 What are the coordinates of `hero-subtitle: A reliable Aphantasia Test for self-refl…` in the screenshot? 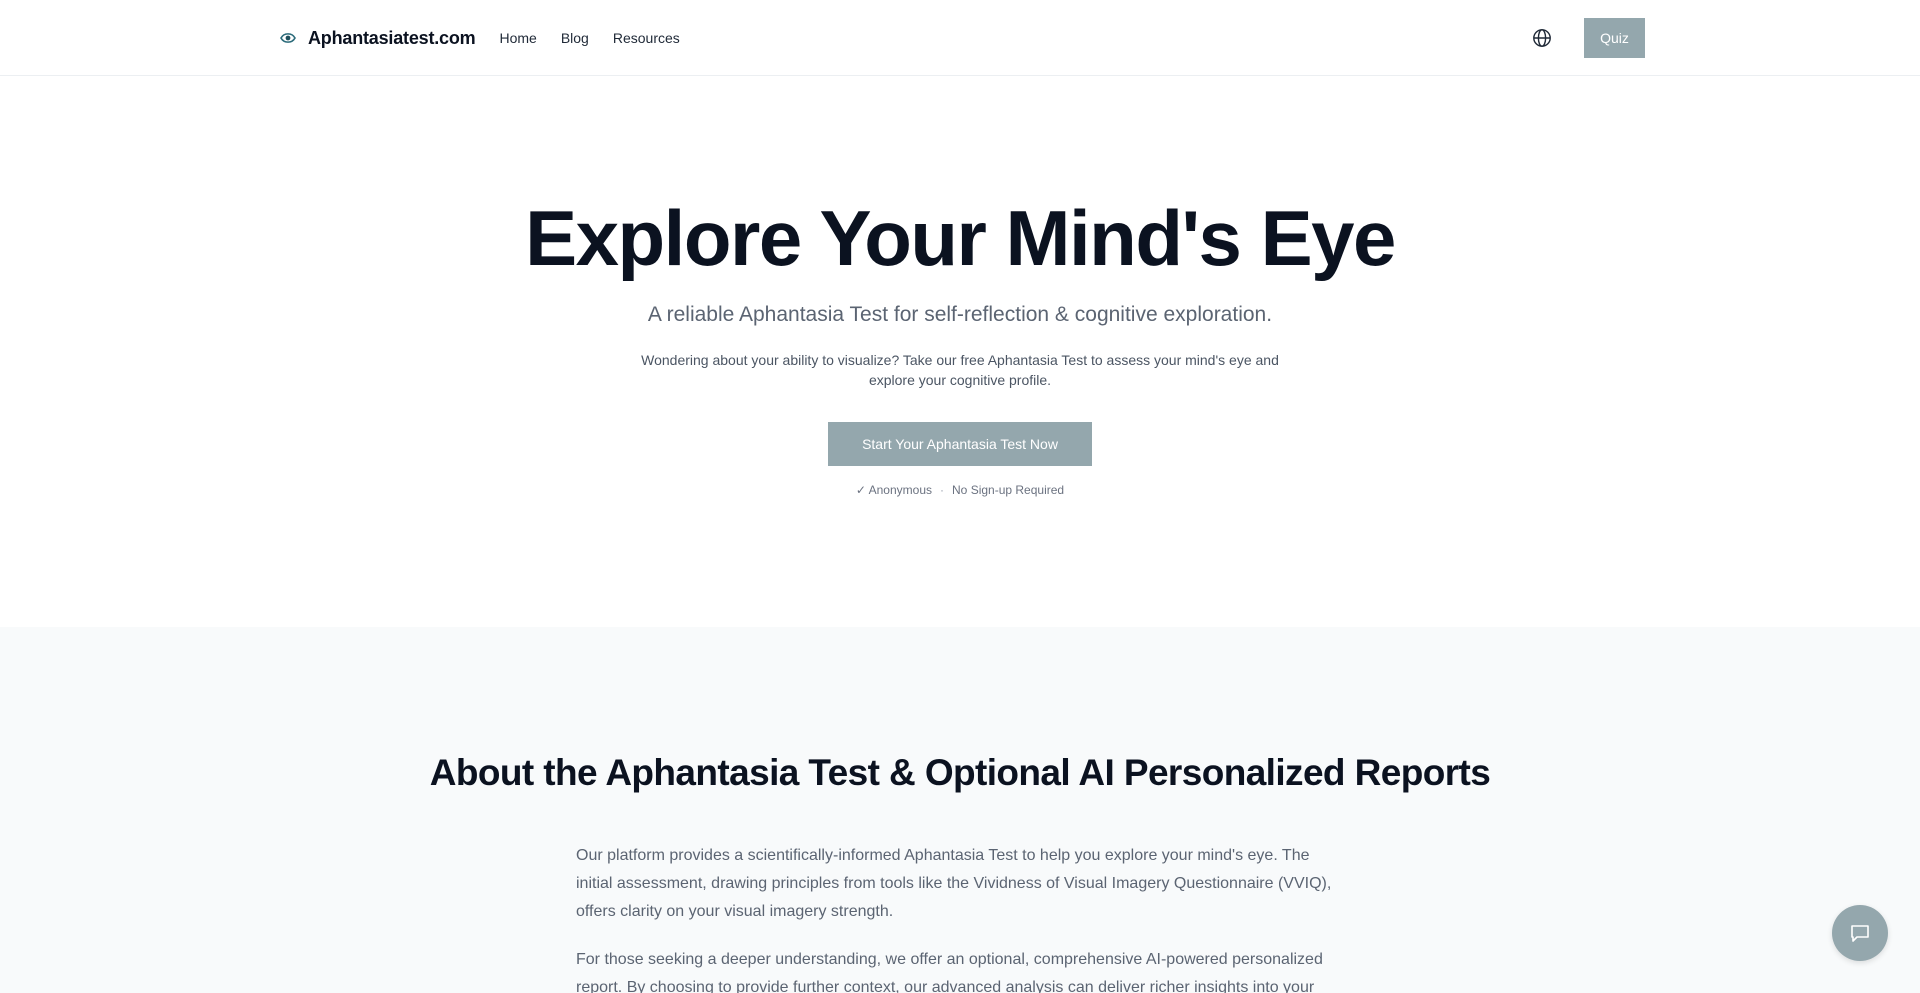 It's located at (960, 314).